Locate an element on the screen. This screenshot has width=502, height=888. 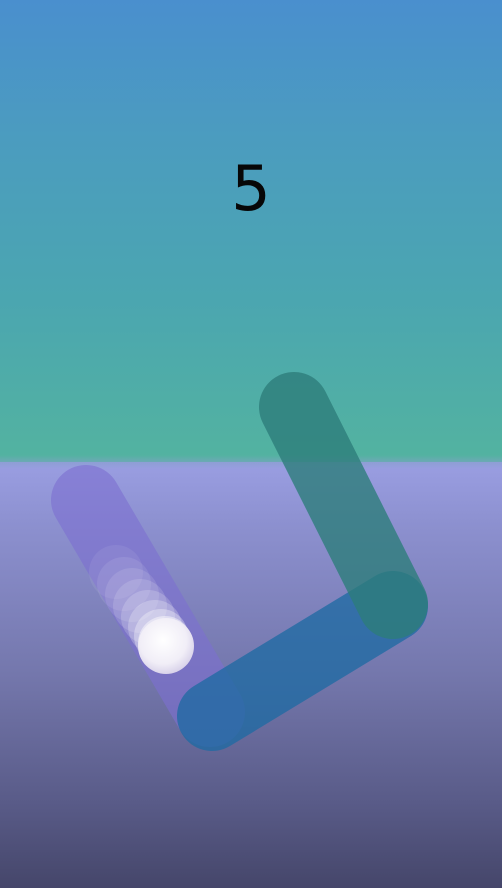
path-segment-teal is located at coordinates (343, 505).